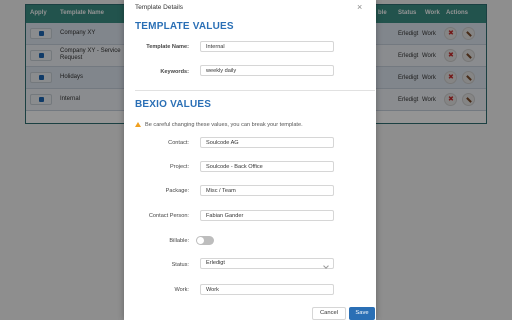 The image size is (512, 320). Describe the element at coordinates (267, 289) in the screenshot. I see `work-input` at that location.